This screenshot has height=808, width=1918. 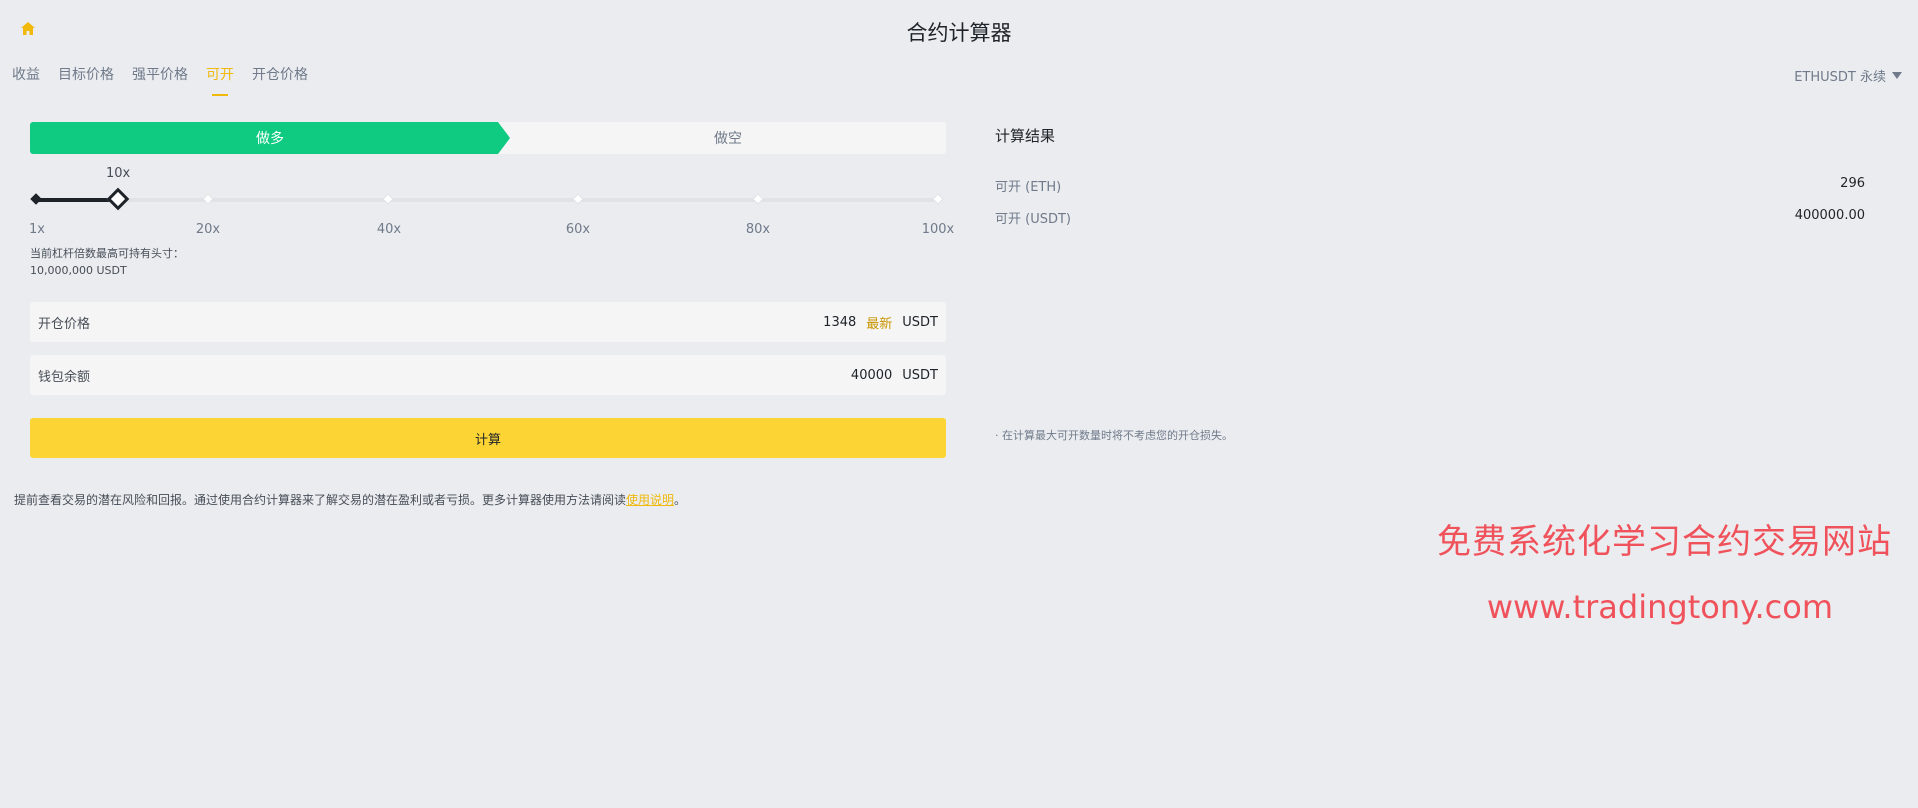 I want to click on max-position-label: 当前杠杆倍数最高可持有头寸：, so click(x=107, y=253).